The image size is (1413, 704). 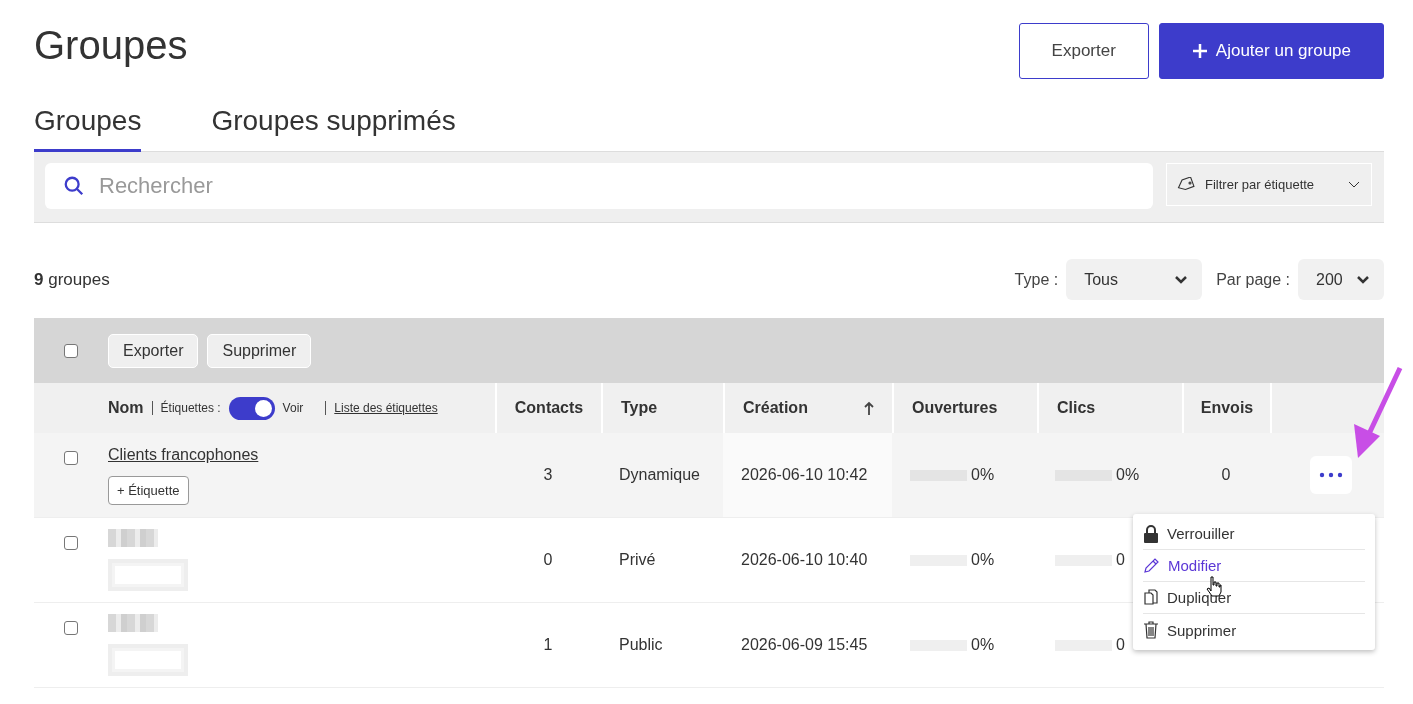 I want to click on plus-icon, so click(x=1199, y=51).